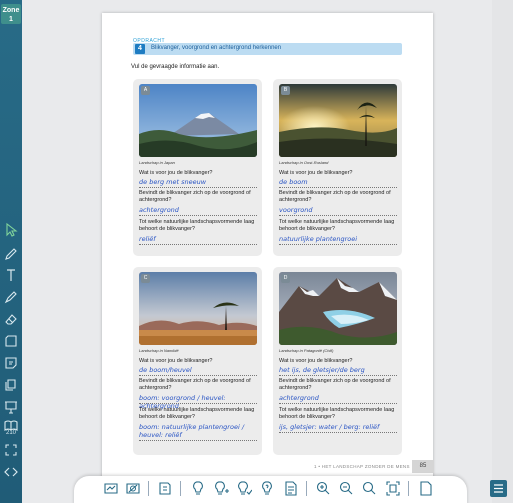 This screenshot has height=503, width=513. Describe the element at coordinates (346, 488) in the screenshot. I see `zoom-out-icon` at that location.